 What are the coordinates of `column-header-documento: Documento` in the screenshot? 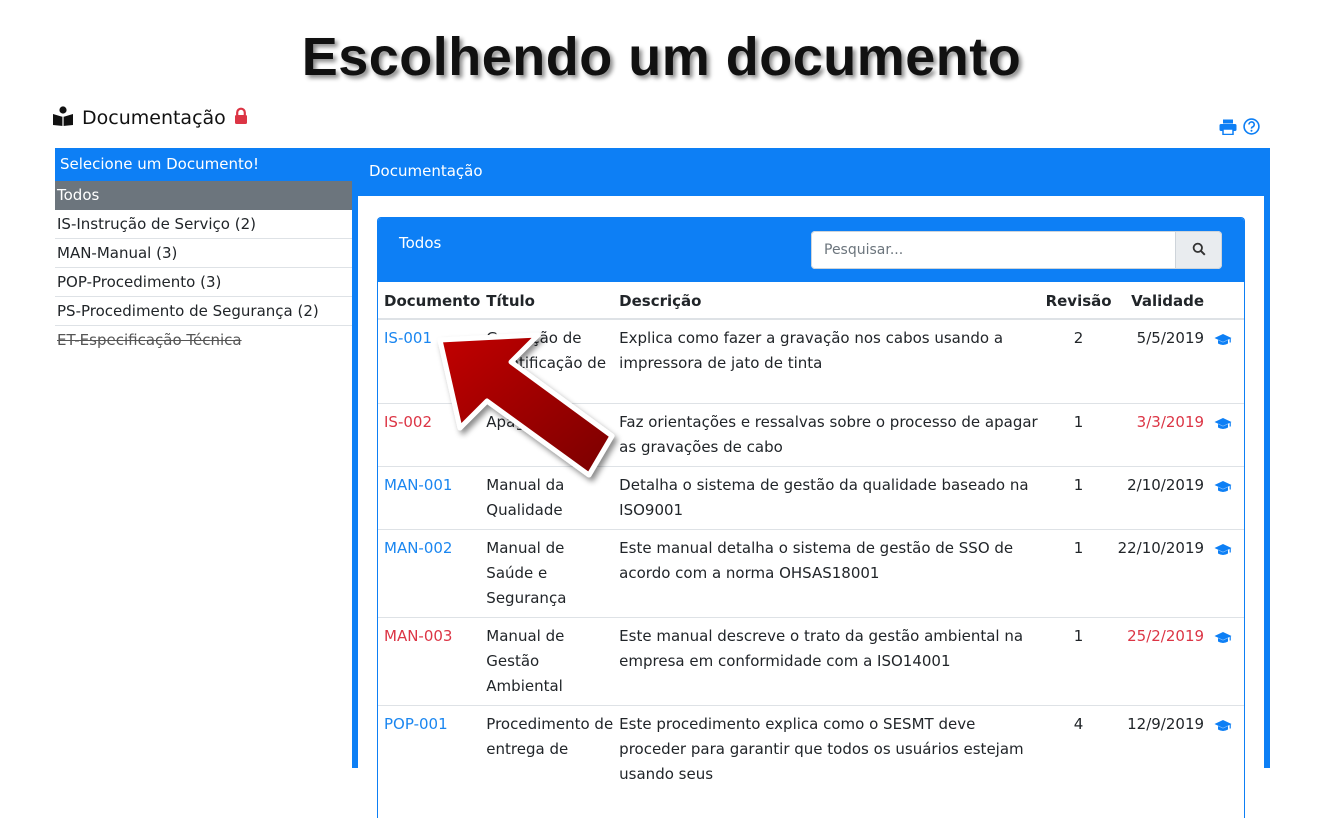 It's located at (429, 302).